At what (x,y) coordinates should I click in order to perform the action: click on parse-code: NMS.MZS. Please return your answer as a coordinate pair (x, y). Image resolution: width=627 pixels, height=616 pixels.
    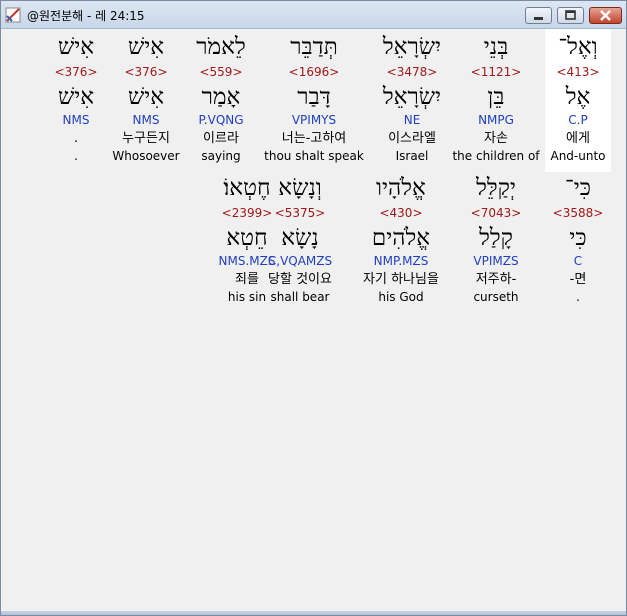
    Looking at the image, I should click on (247, 261).